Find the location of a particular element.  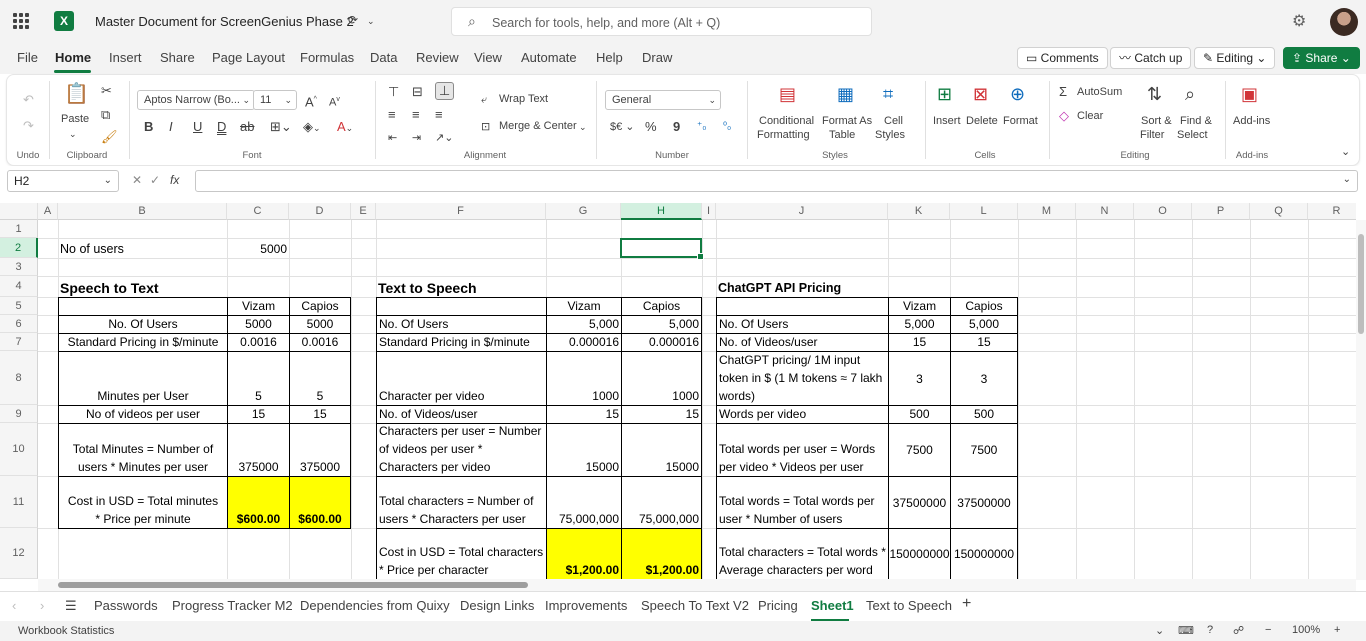

column-header-r: R is located at coordinates (1332, 211).